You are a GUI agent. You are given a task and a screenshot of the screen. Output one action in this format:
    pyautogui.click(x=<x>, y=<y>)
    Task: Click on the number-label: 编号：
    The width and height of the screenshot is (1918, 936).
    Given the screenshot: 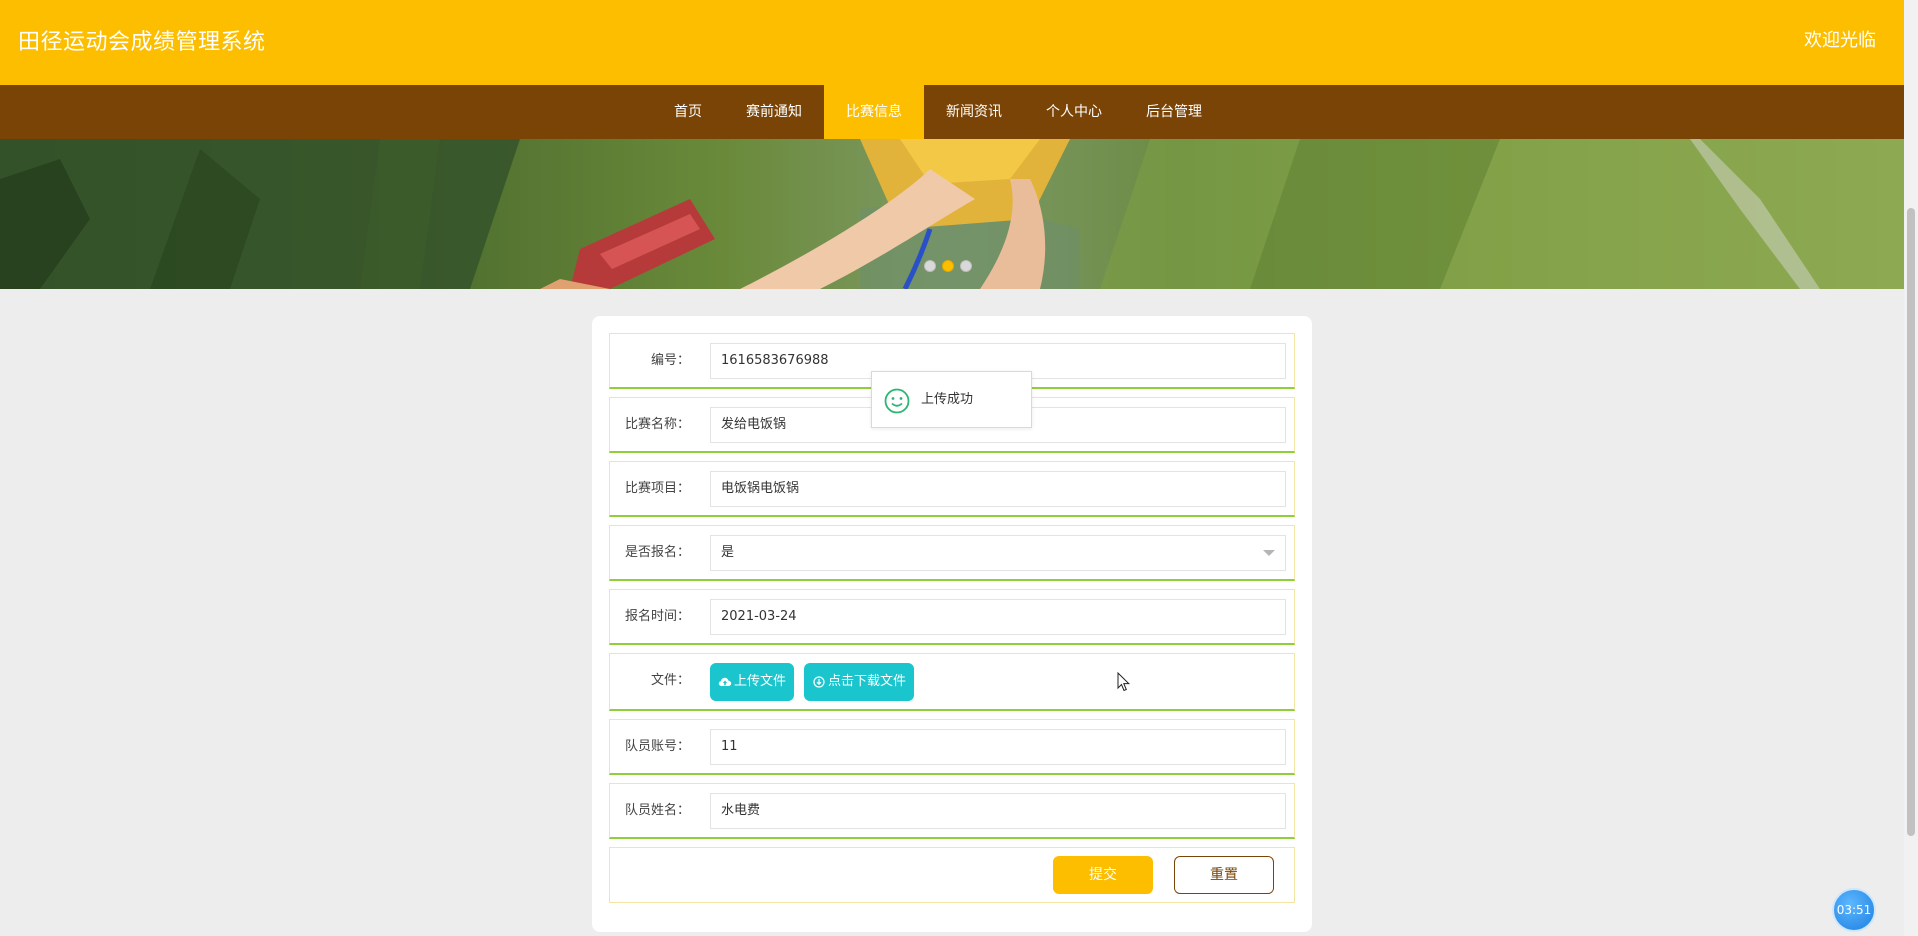 What is the action you would take?
    pyautogui.click(x=670, y=360)
    